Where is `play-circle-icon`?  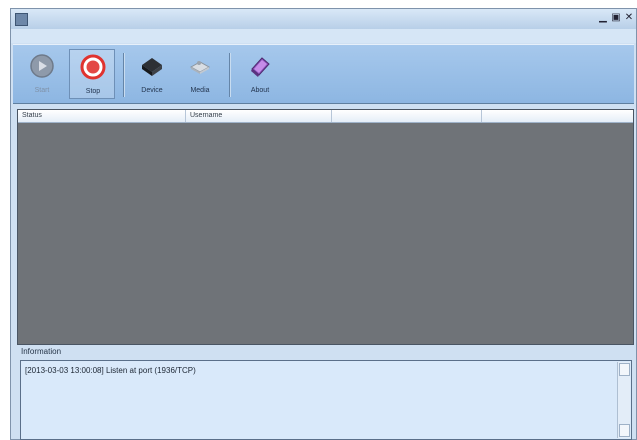 play-circle-icon is located at coordinates (42, 66).